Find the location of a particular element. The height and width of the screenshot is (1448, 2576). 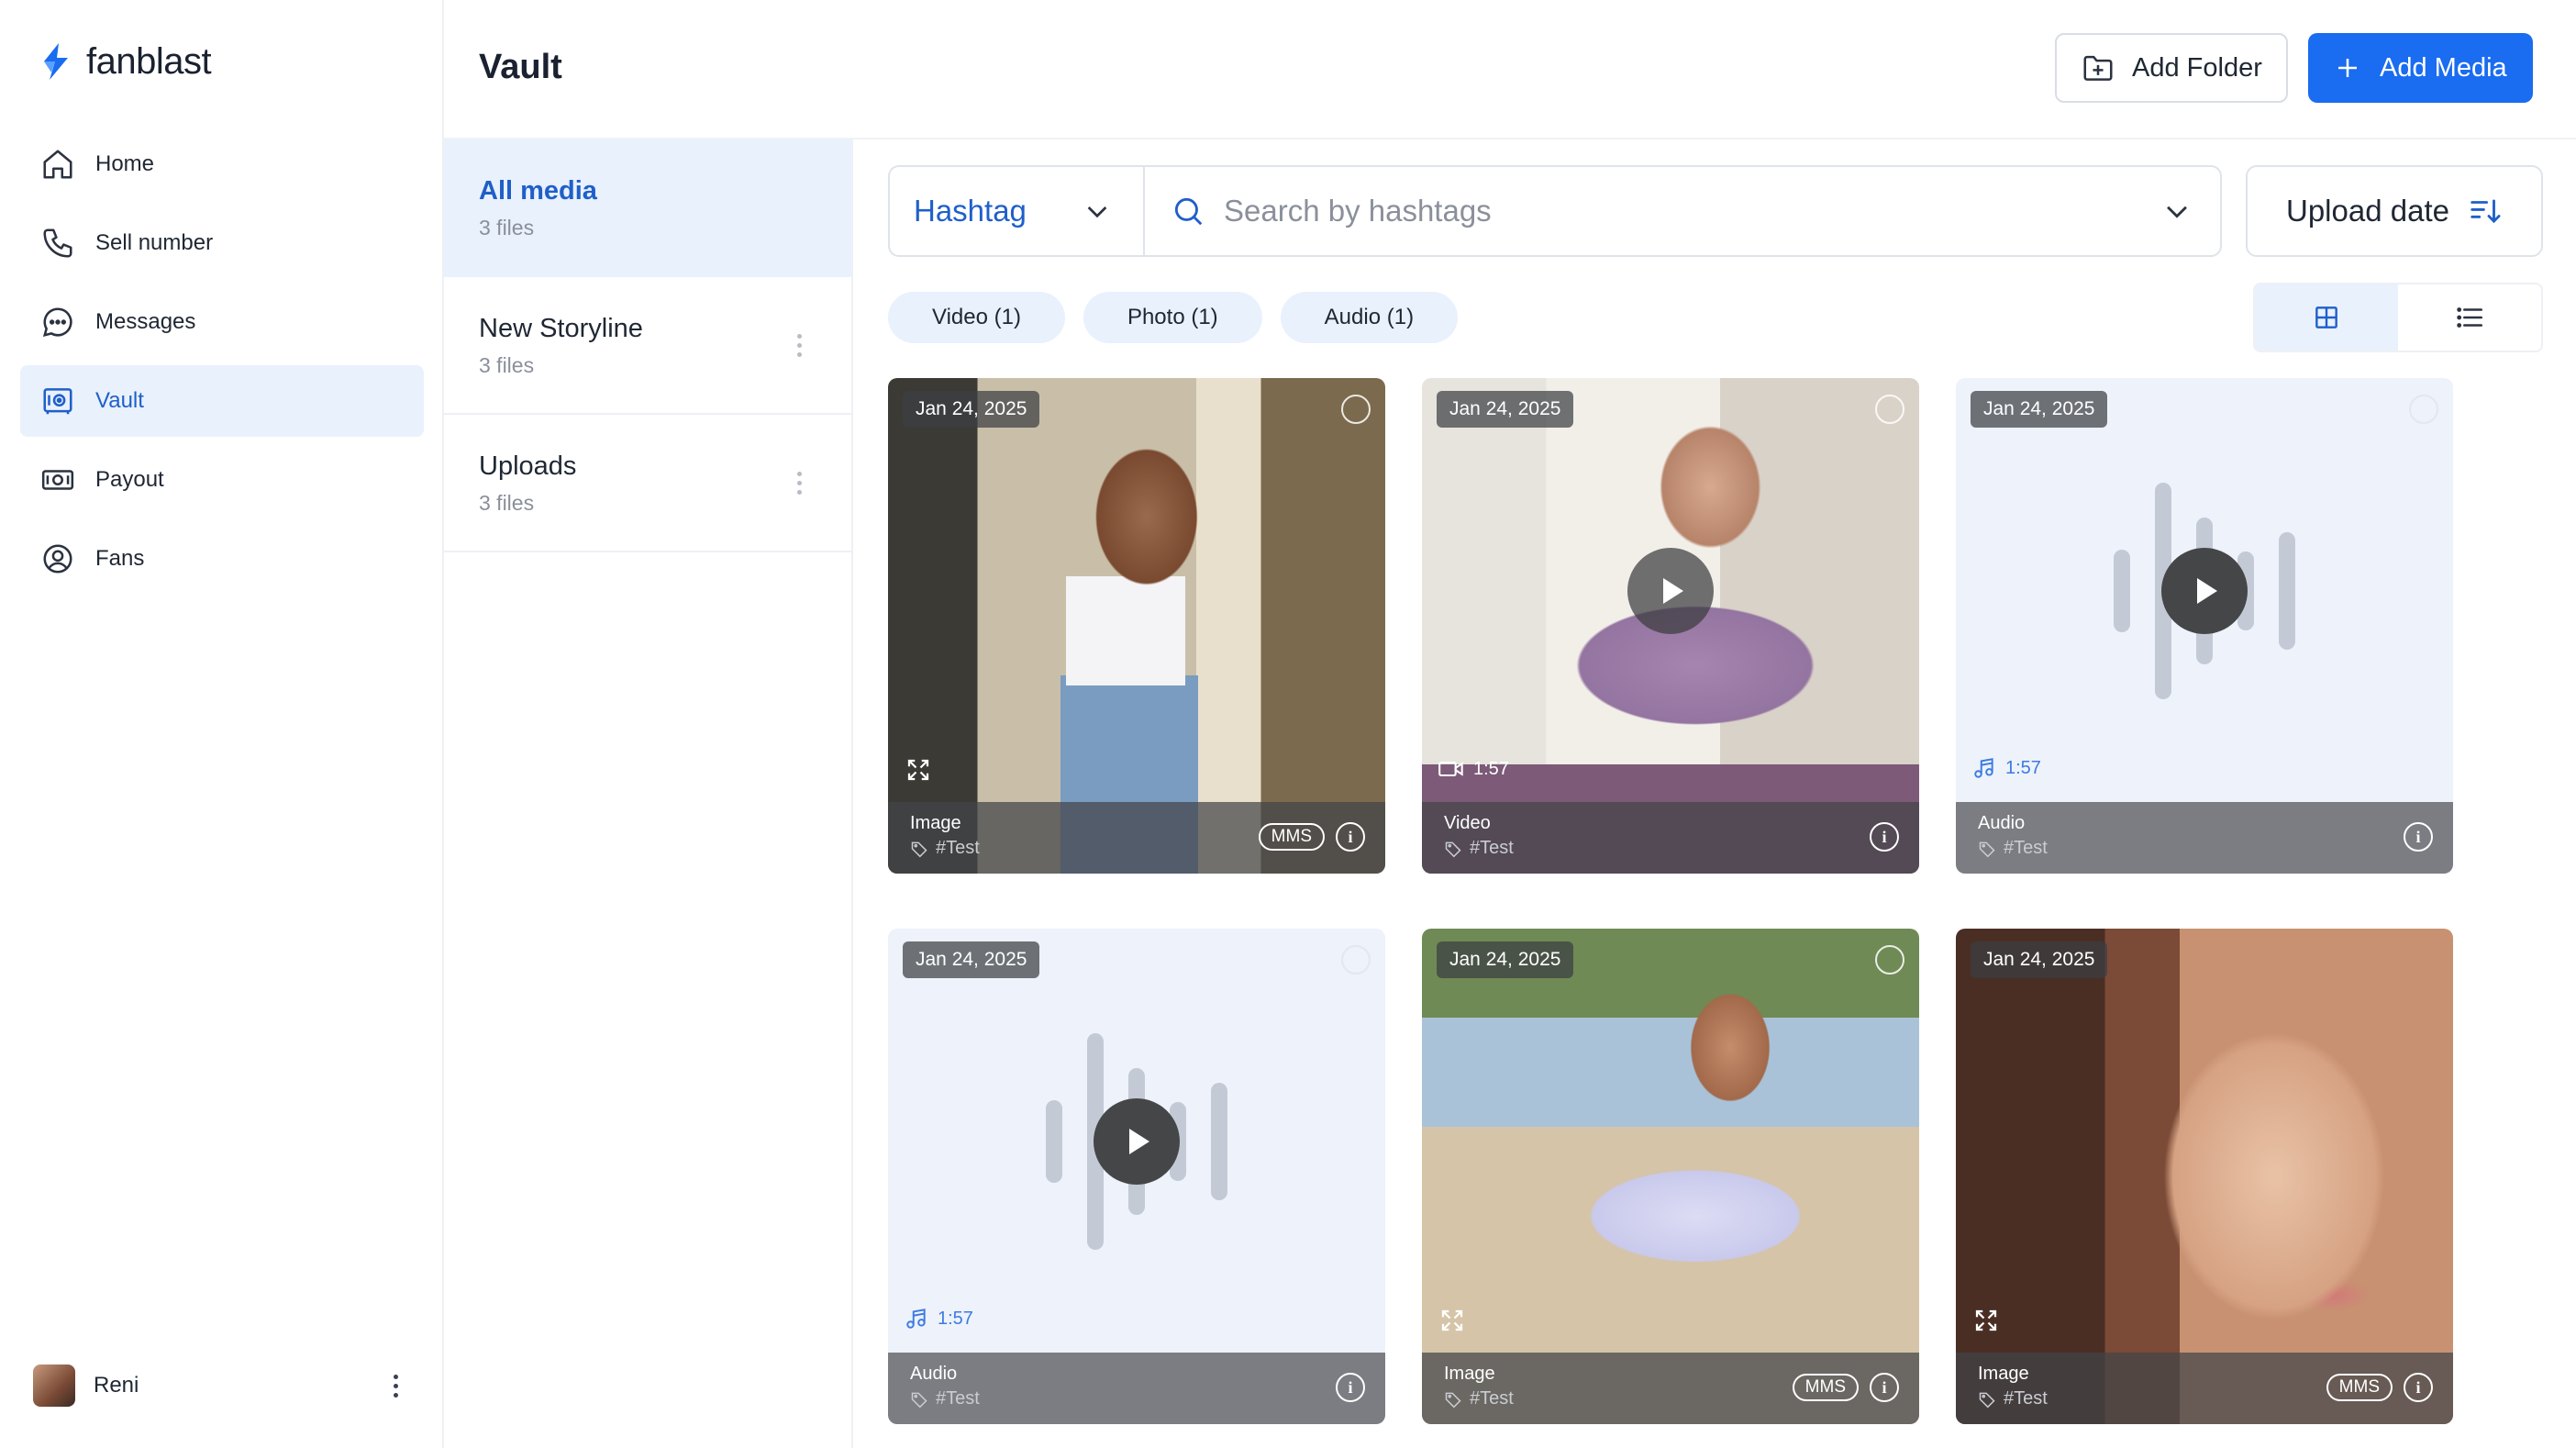

media-type: Video is located at coordinates (1467, 823).